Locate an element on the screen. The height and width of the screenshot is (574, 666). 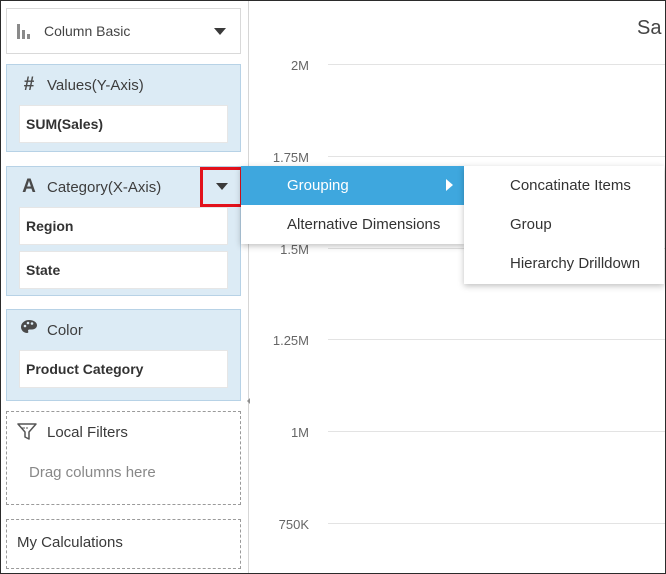
chart-title: Sa is located at coordinates (649, 28).